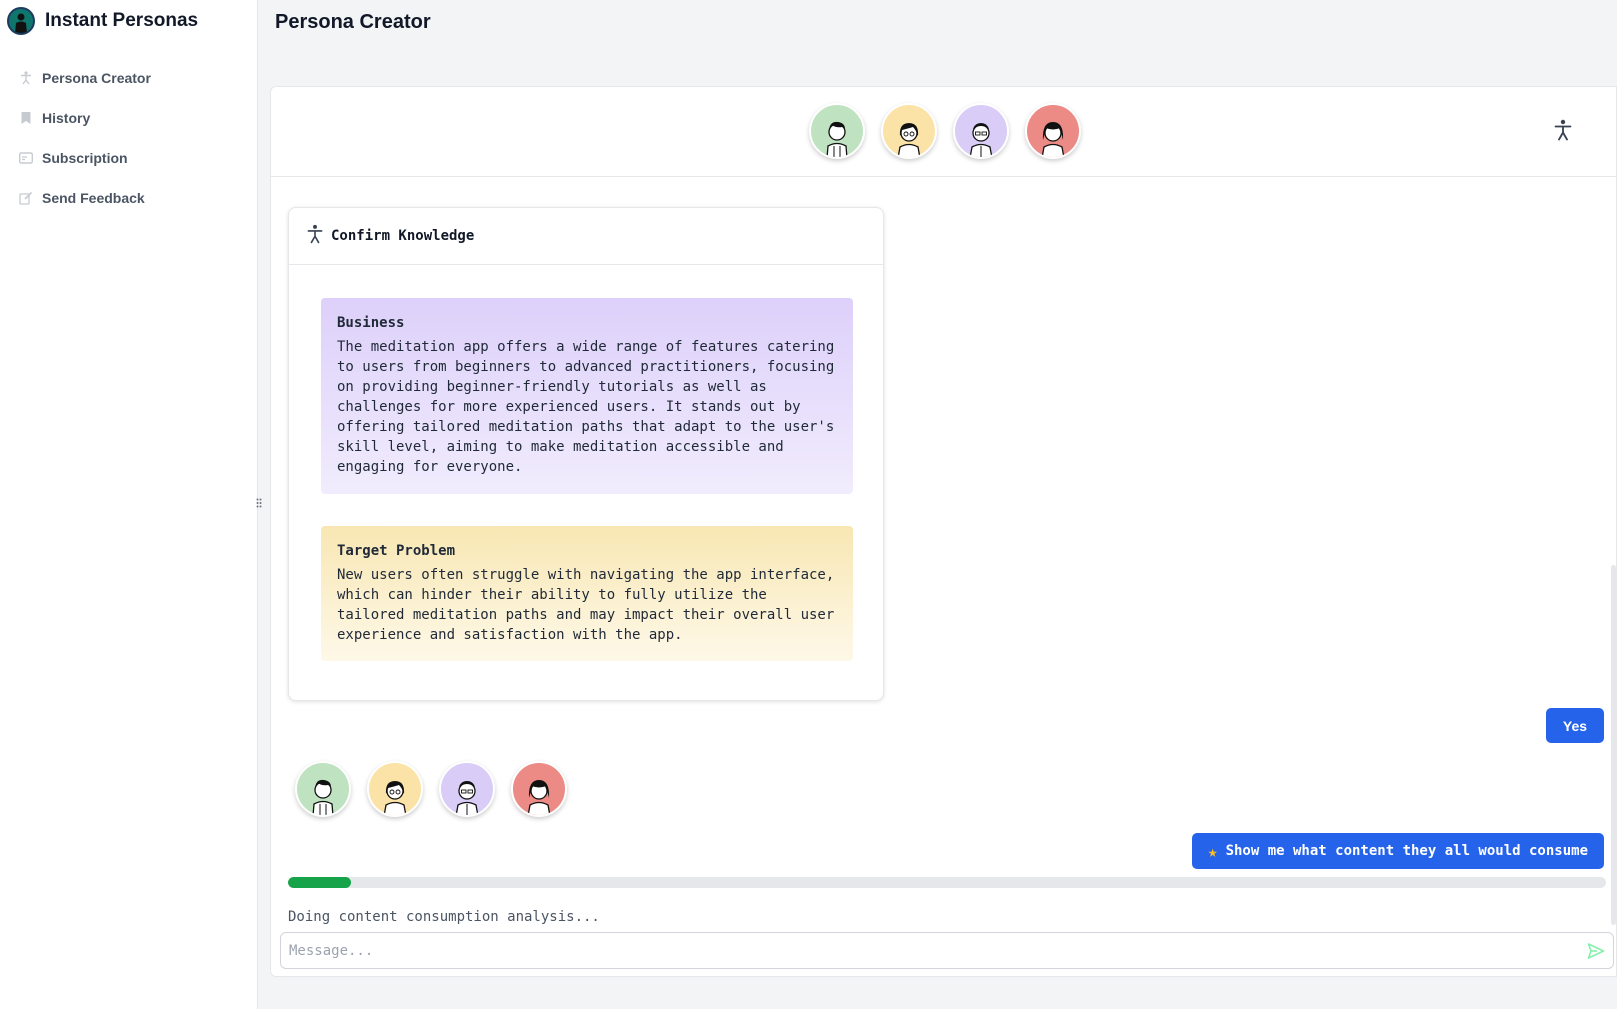  Describe the element at coordinates (431, 789) in the screenshot. I see `persona-avatar-row-chat` at that location.